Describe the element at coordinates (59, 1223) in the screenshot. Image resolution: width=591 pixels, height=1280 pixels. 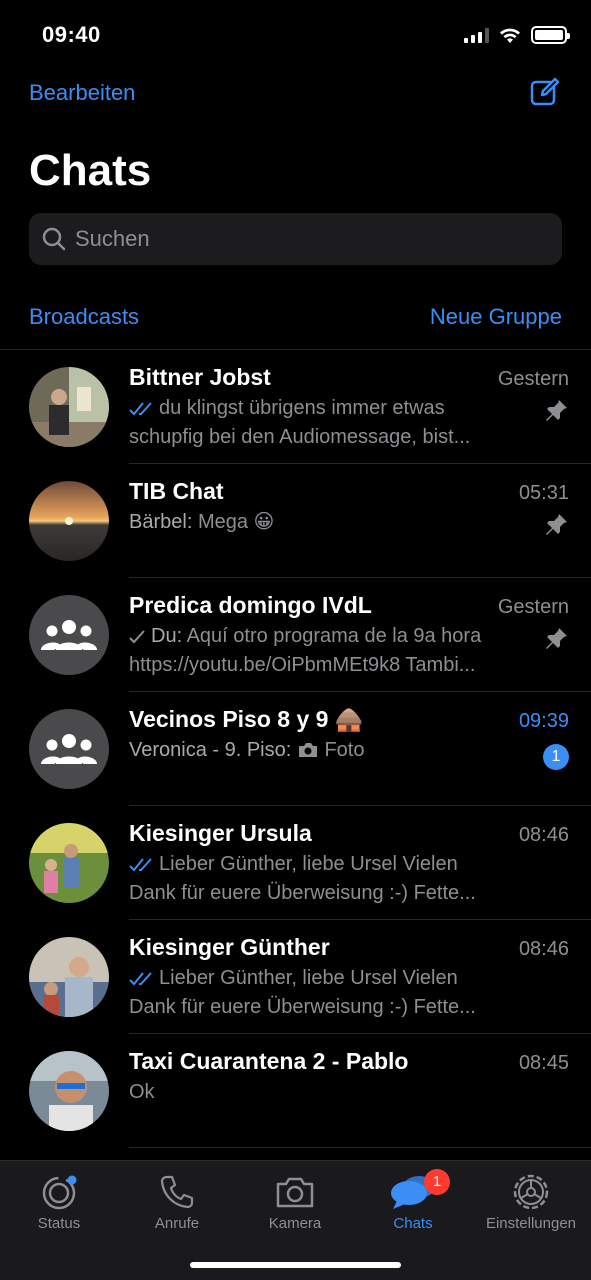
I see `tab-label: Status` at that location.